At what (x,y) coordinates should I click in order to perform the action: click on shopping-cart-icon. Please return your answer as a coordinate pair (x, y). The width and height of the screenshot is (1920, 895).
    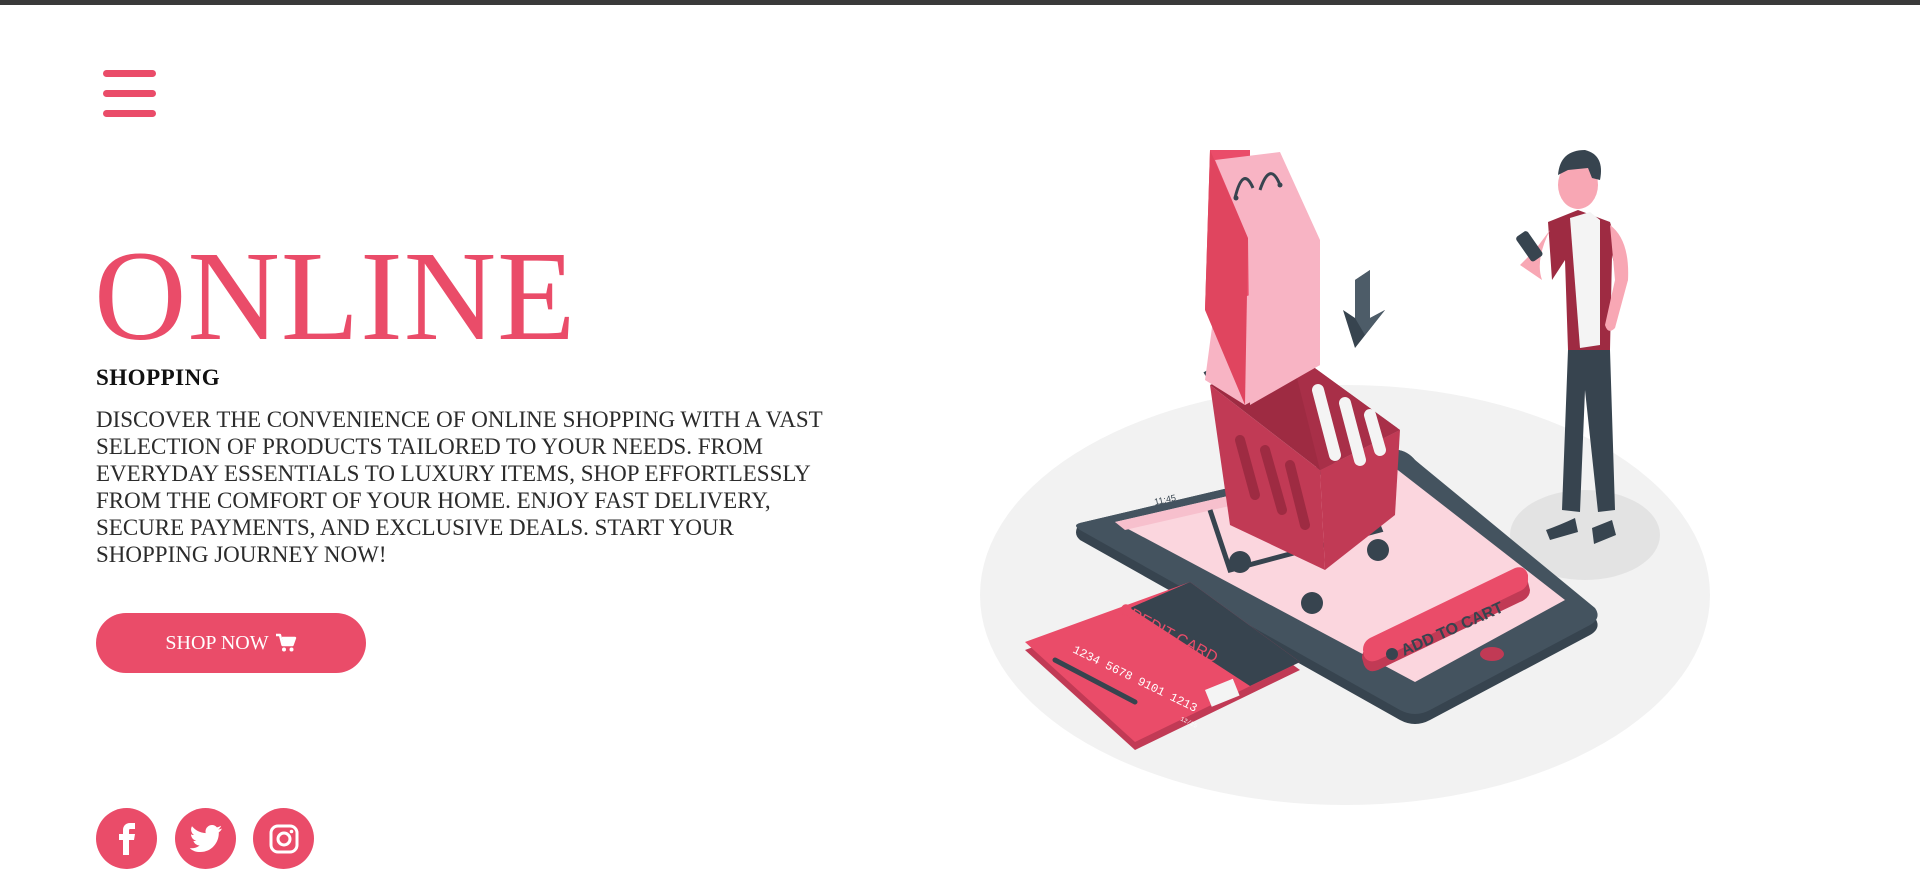
    Looking at the image, I should click on (285, 642).